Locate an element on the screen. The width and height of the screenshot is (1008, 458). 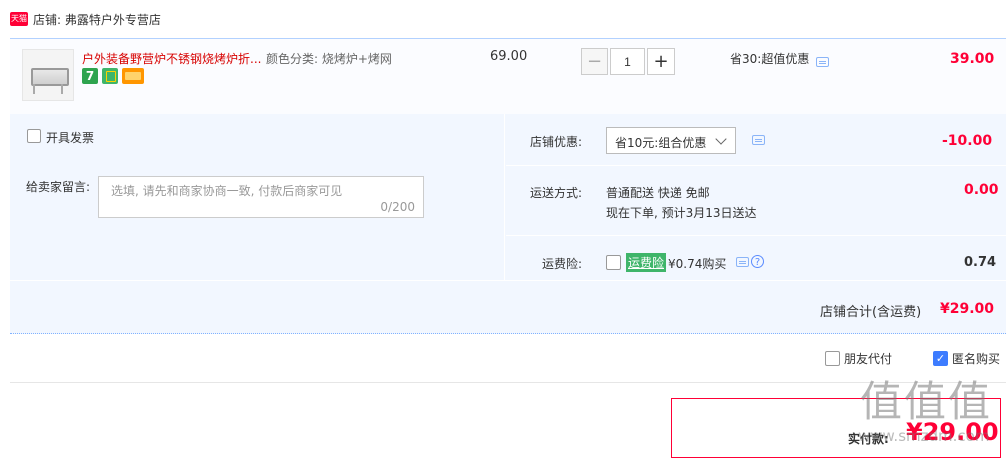
item-subtotal: 39.00 is located at coordinates (972, 59).